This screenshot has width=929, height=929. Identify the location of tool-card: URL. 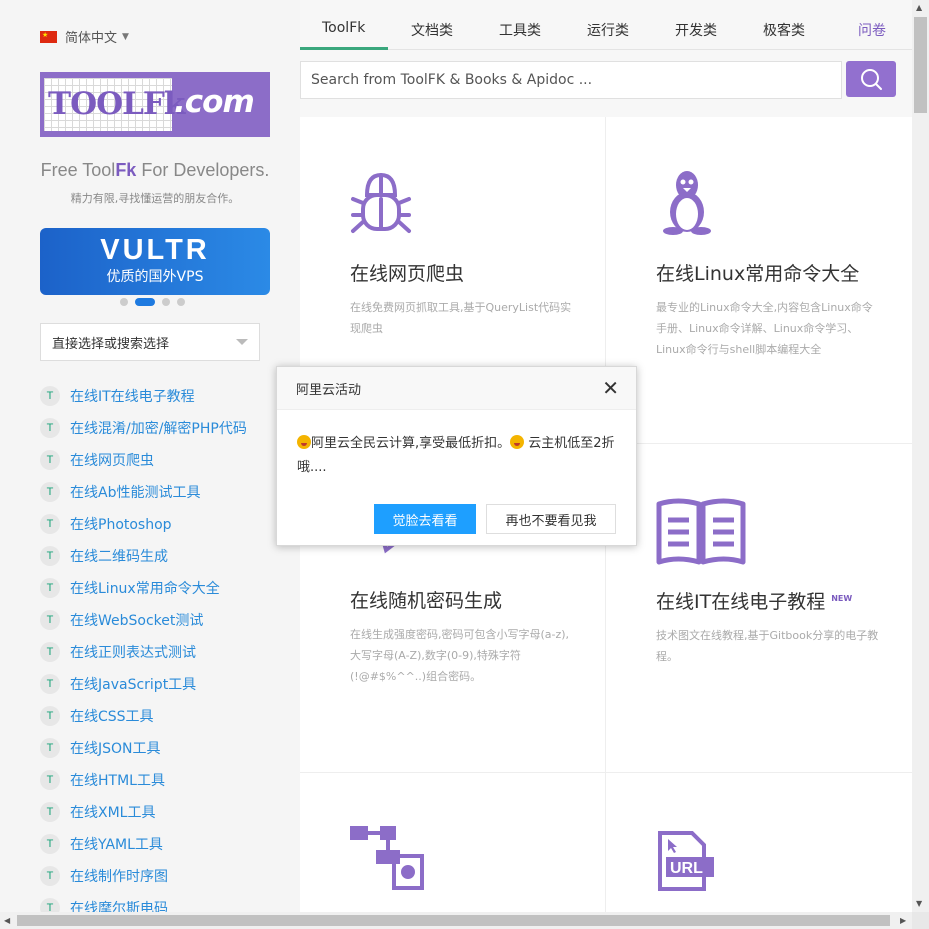
(759, 845).